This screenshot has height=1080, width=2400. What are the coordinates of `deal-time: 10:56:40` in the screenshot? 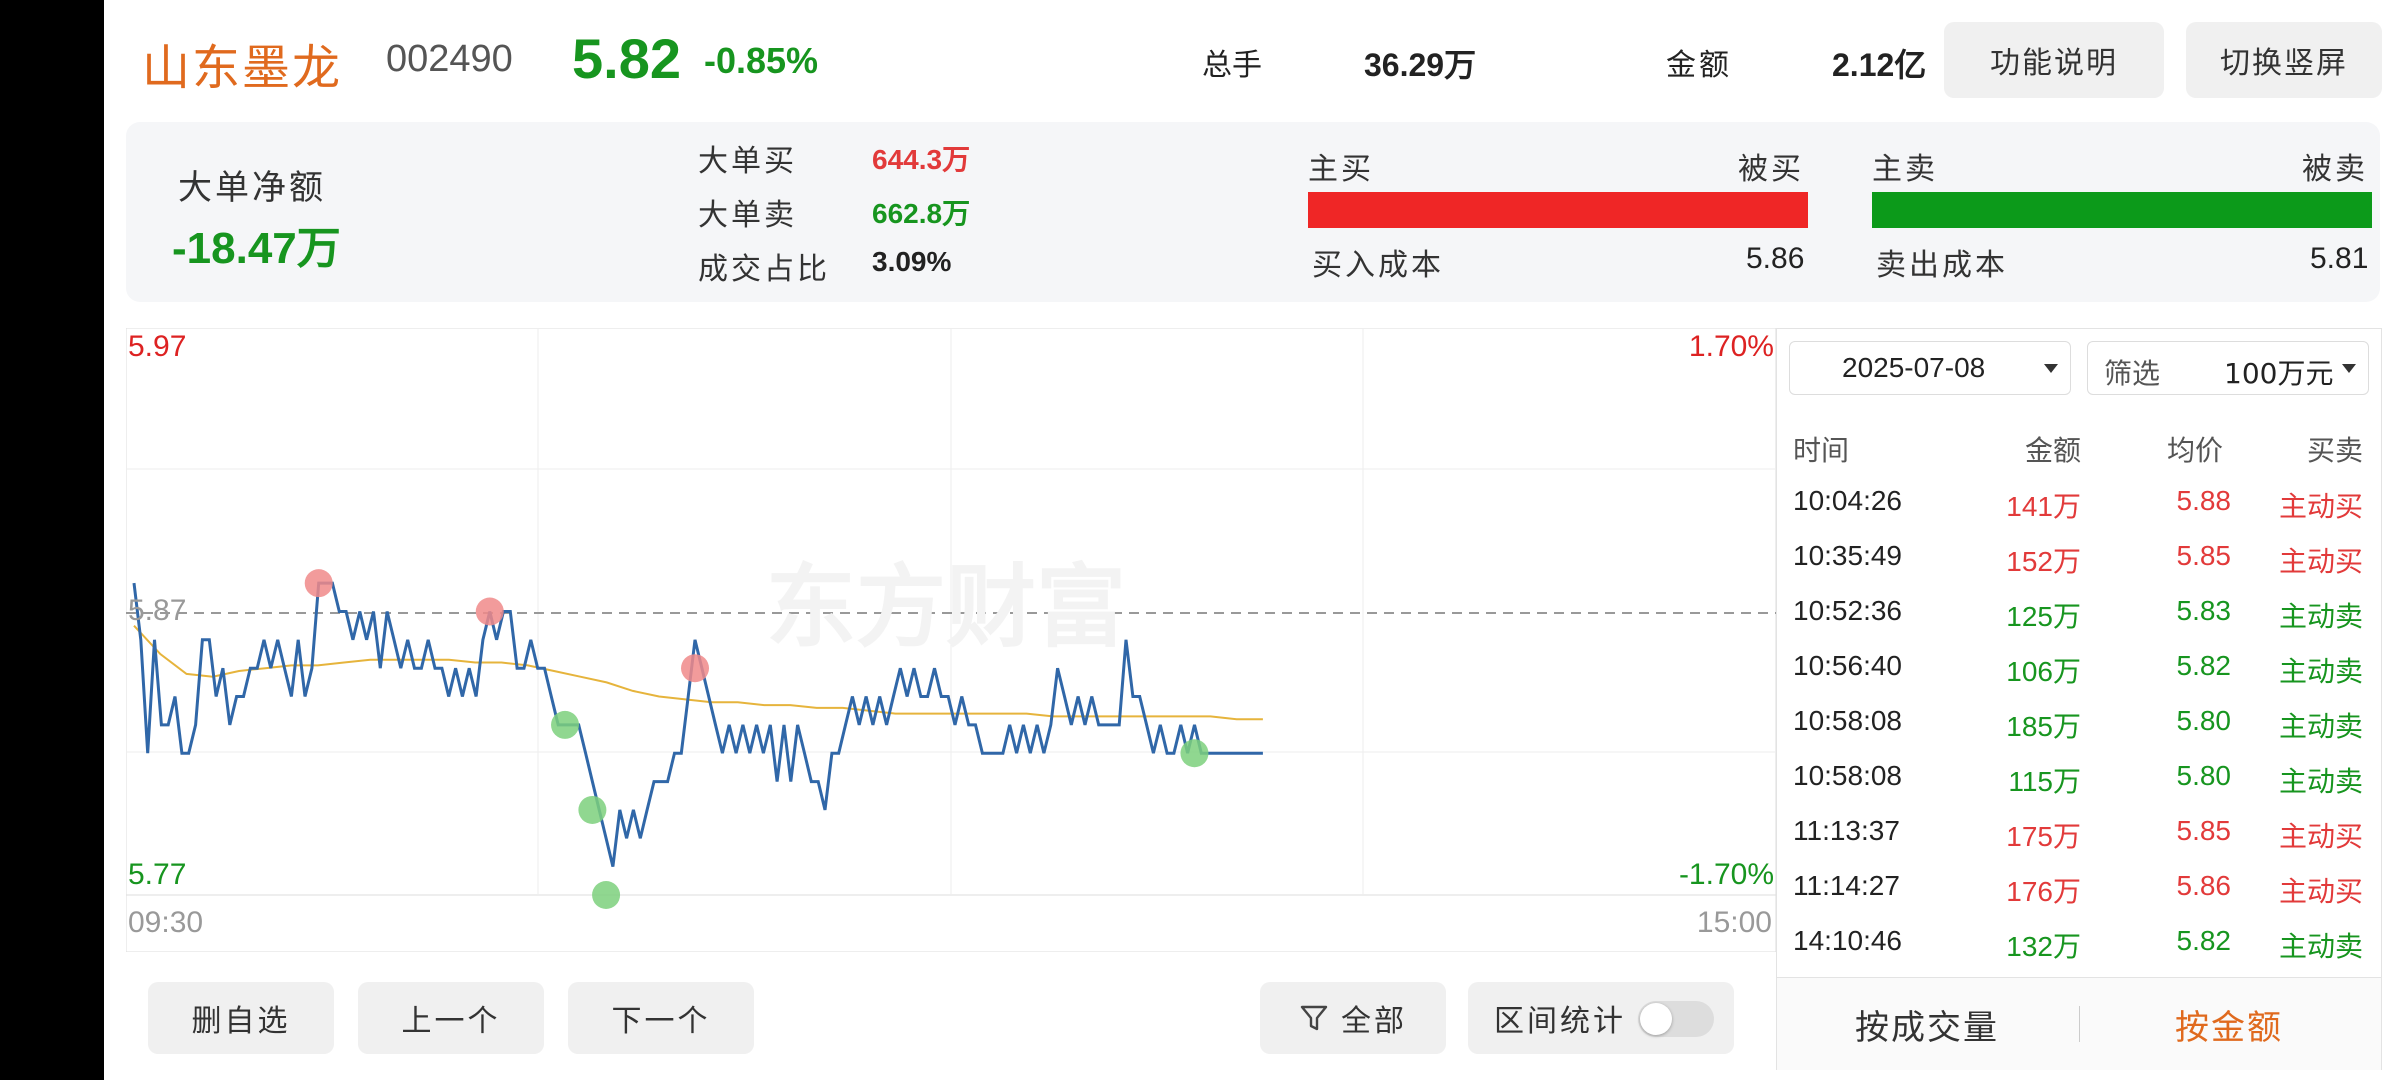 It's located at (1847, 665).